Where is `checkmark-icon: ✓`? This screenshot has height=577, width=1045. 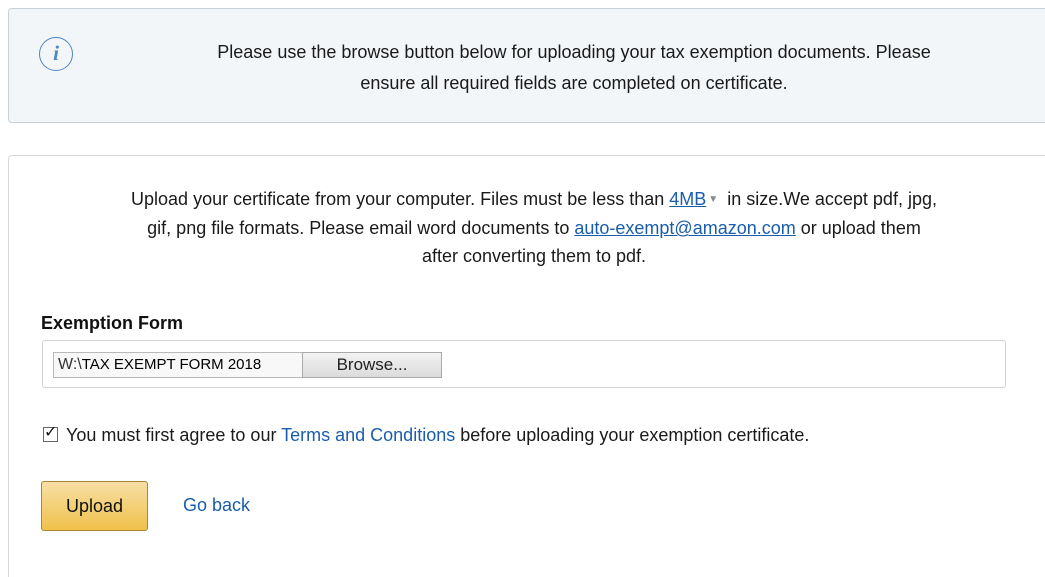
checkmark-icon: ✓ is located at coordinates (51, 432).